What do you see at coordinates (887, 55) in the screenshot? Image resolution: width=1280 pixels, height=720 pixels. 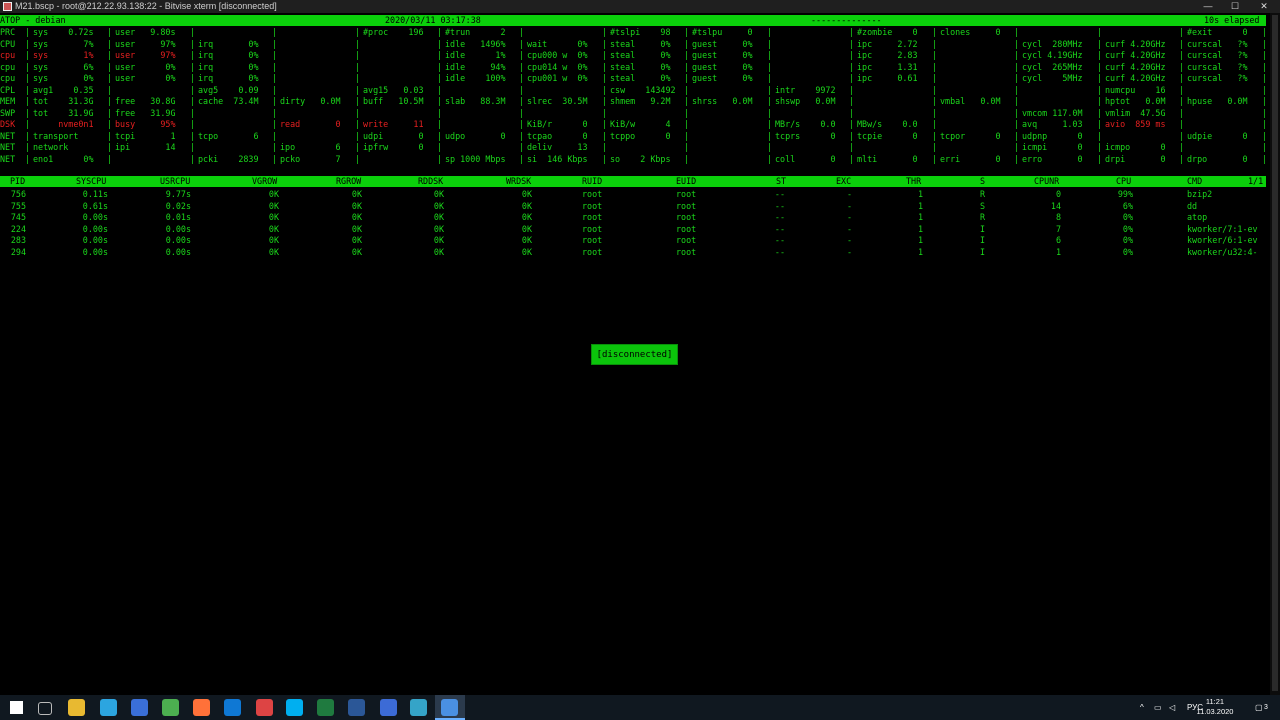 I see `stat-cell: ipc 2.83` at bounding box center [887, 55].